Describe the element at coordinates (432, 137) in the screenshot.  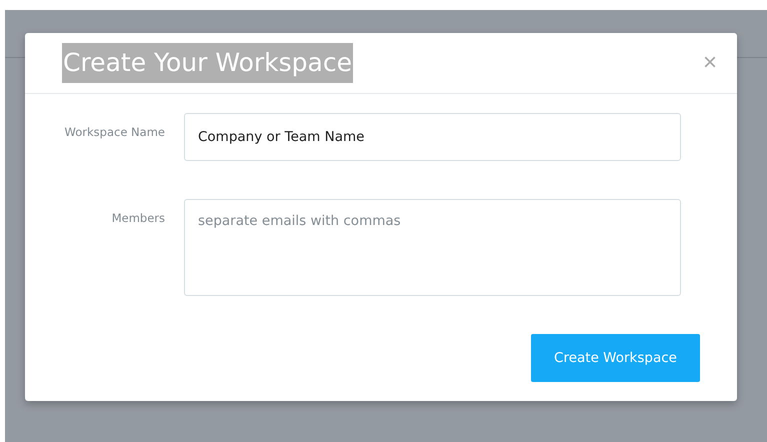
I see `input-field: Company or Team Name` at that location.